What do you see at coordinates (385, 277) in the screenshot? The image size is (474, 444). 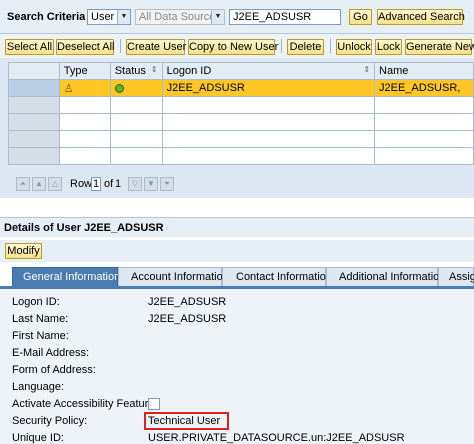 I see `tab-additional-information: Additional Information` at bounding box center [385, 277].